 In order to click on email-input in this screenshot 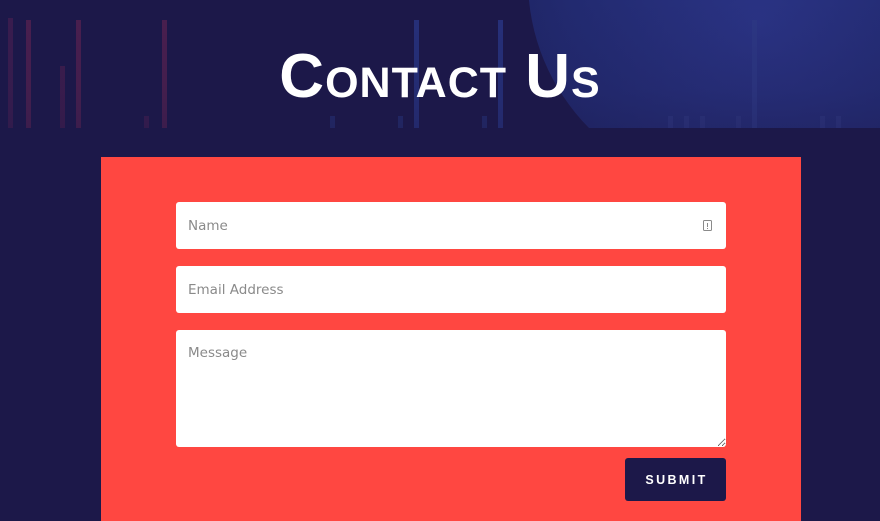, I will do `click(451, 289)`.